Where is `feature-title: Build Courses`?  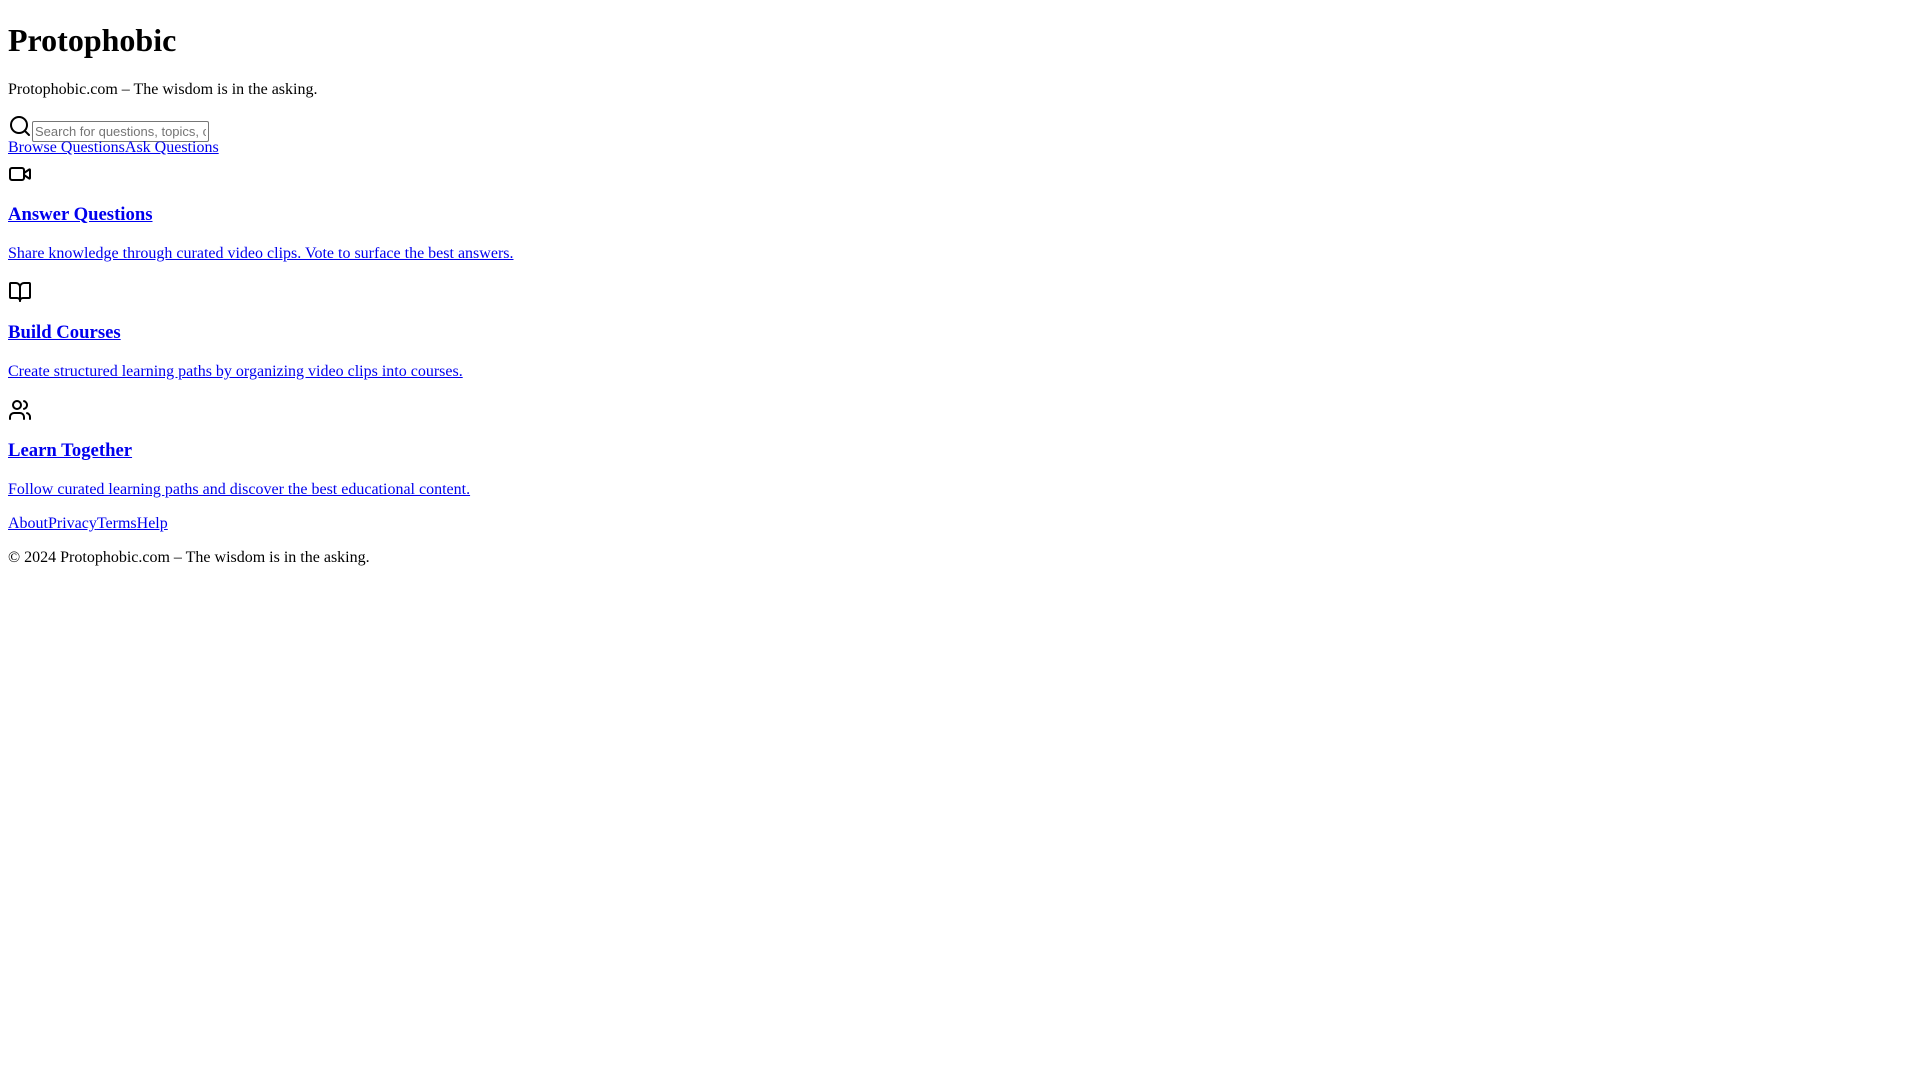
feature-title: Build Courses is located at coordinates (64, 332).